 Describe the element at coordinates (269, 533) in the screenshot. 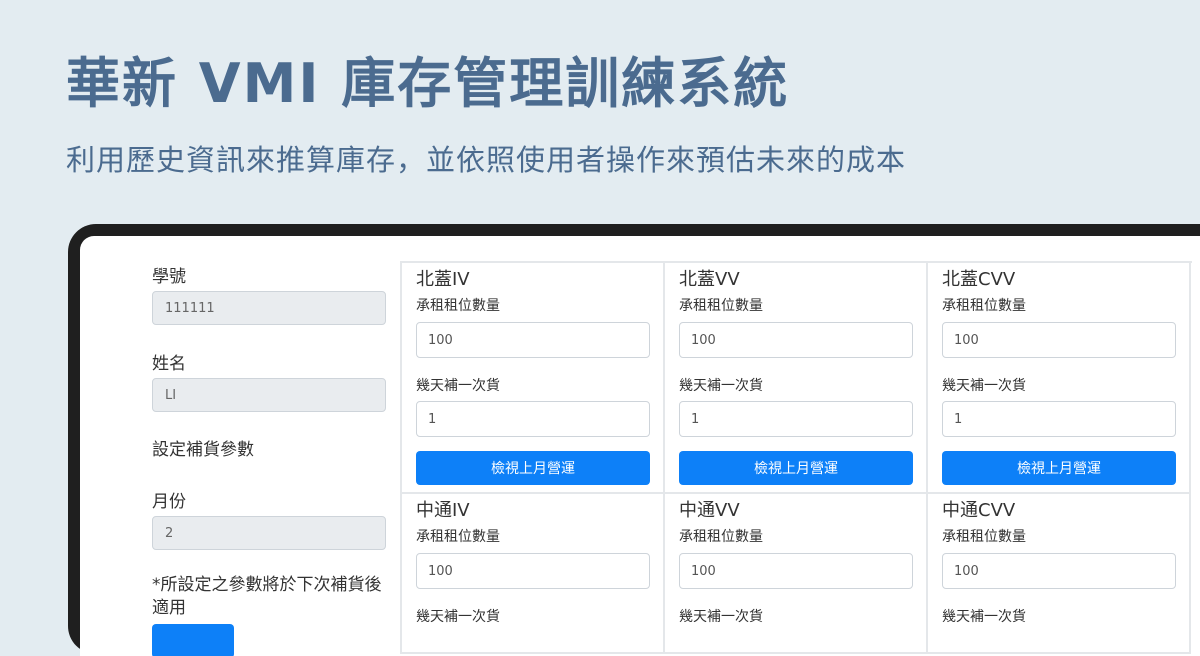

I see `month-field: 2` at that location.